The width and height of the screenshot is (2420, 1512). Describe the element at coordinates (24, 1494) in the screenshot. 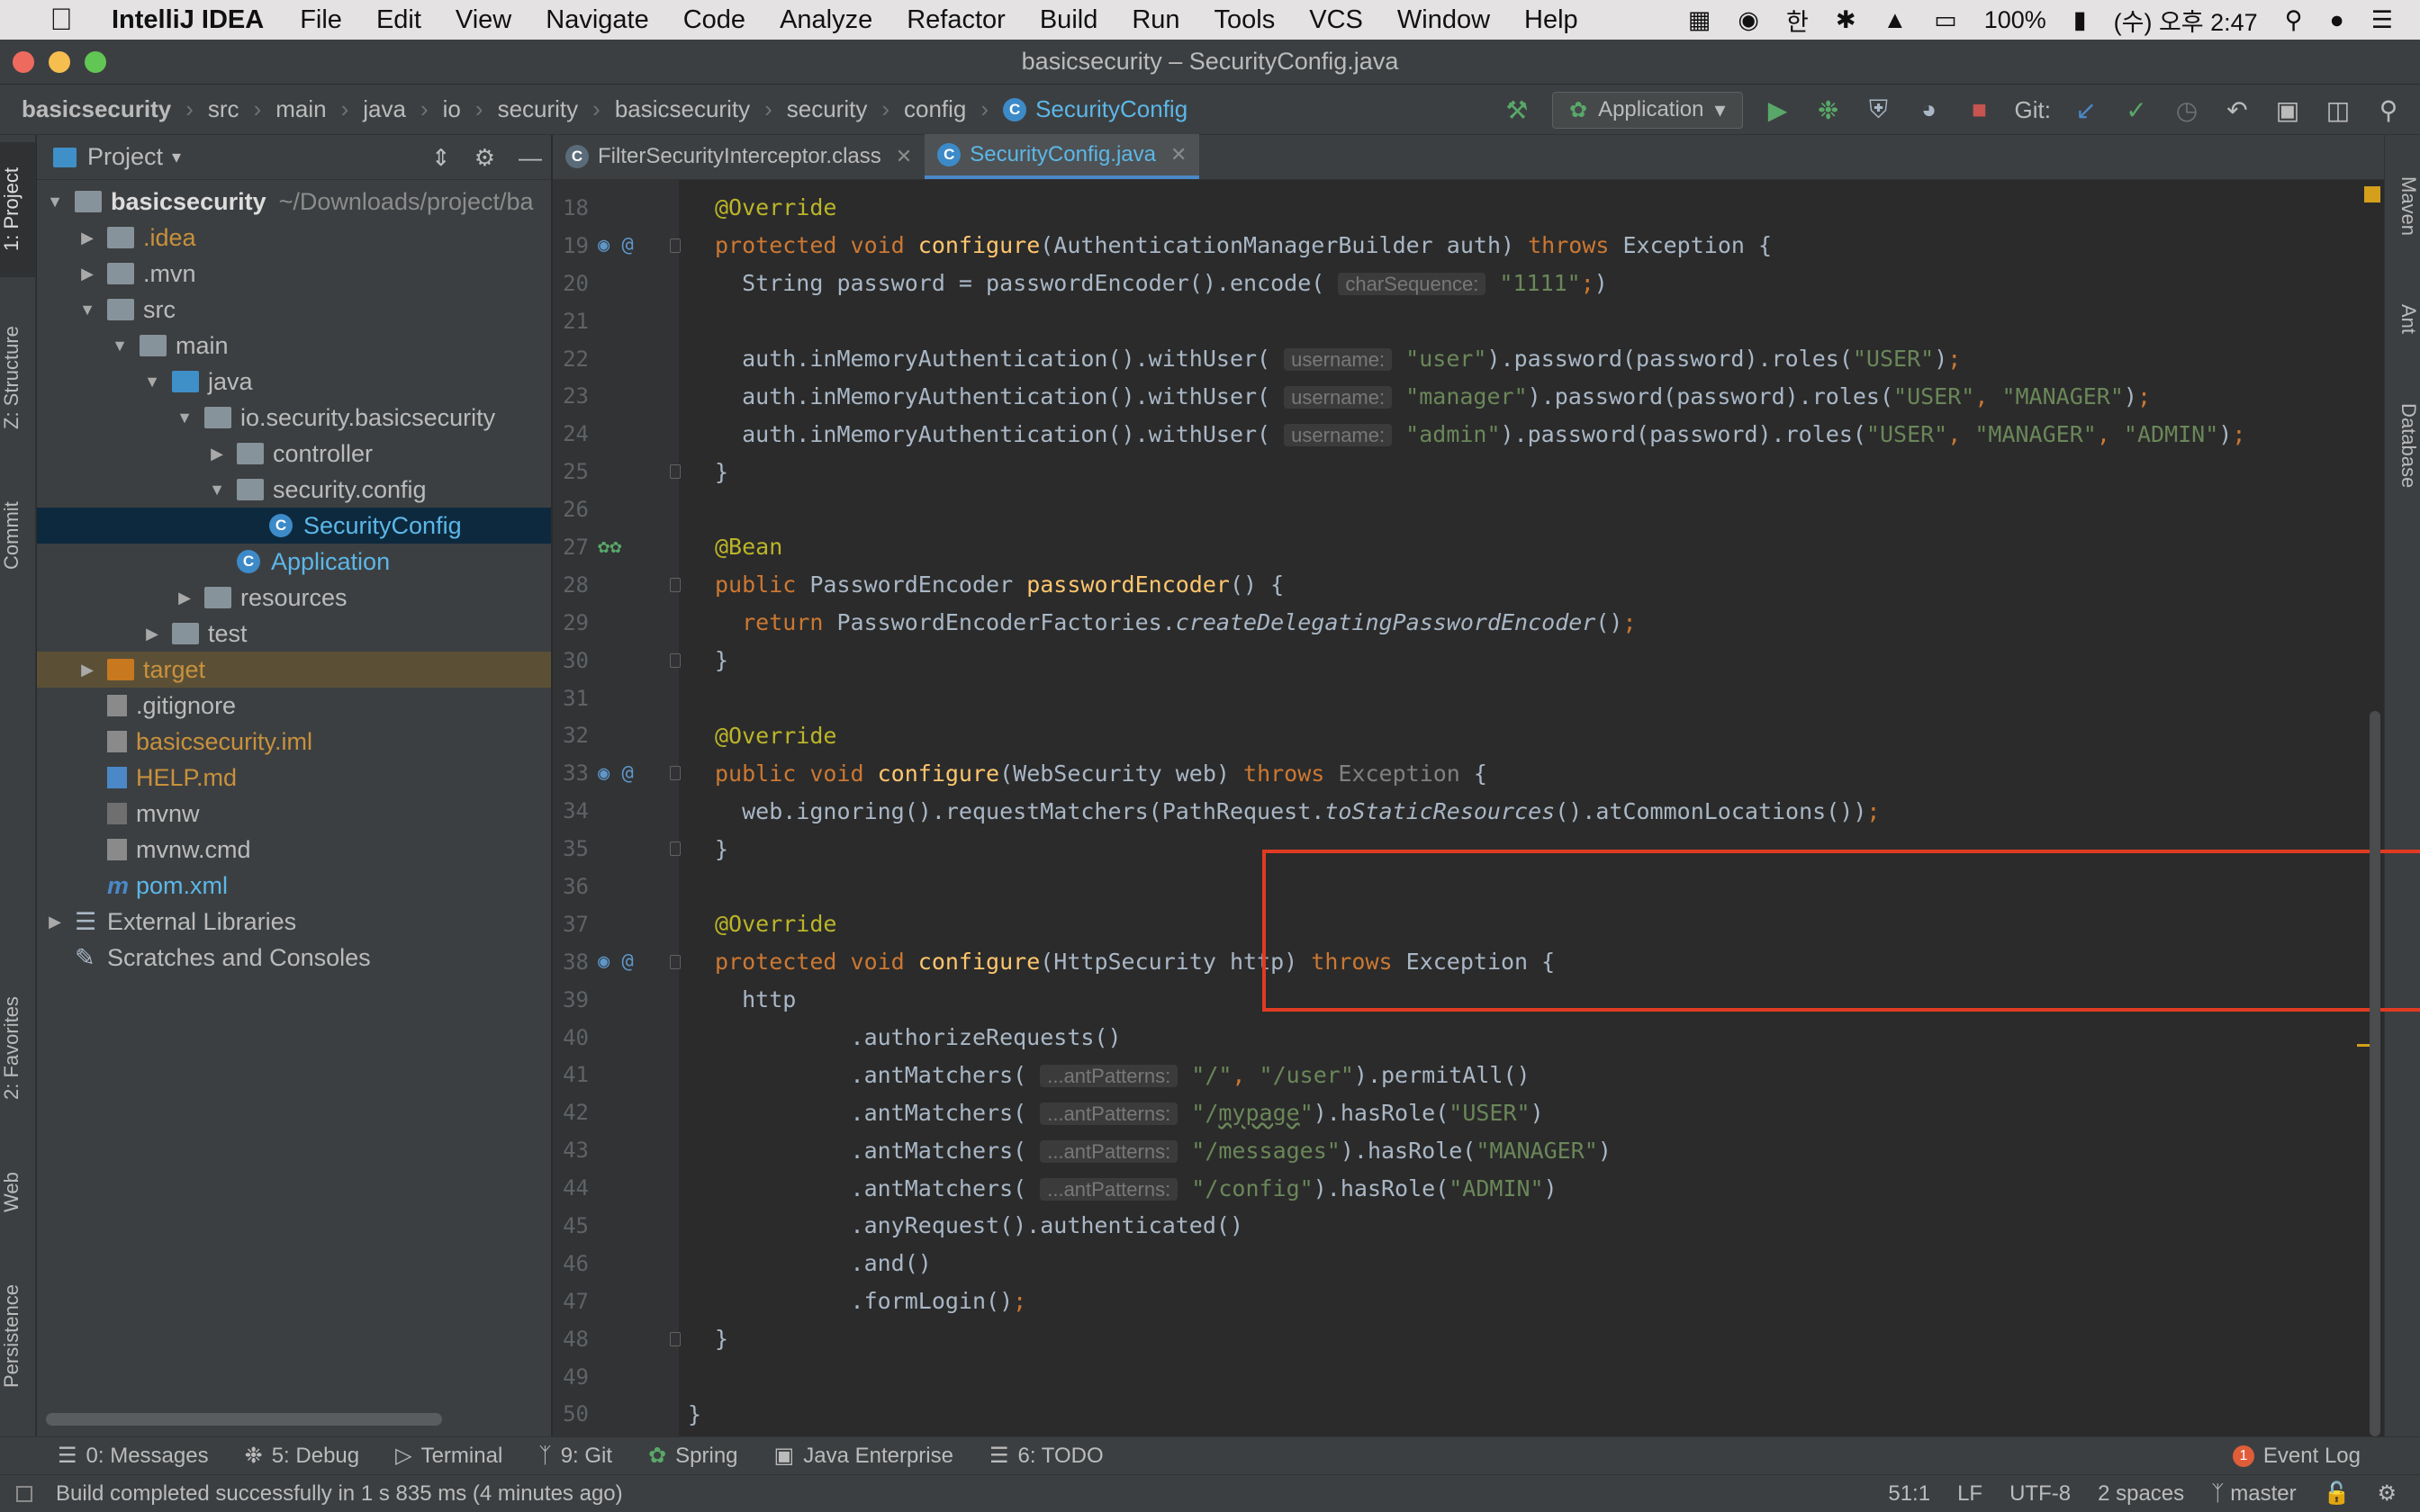

I see `toggle-tool-windows-icon` at that location.